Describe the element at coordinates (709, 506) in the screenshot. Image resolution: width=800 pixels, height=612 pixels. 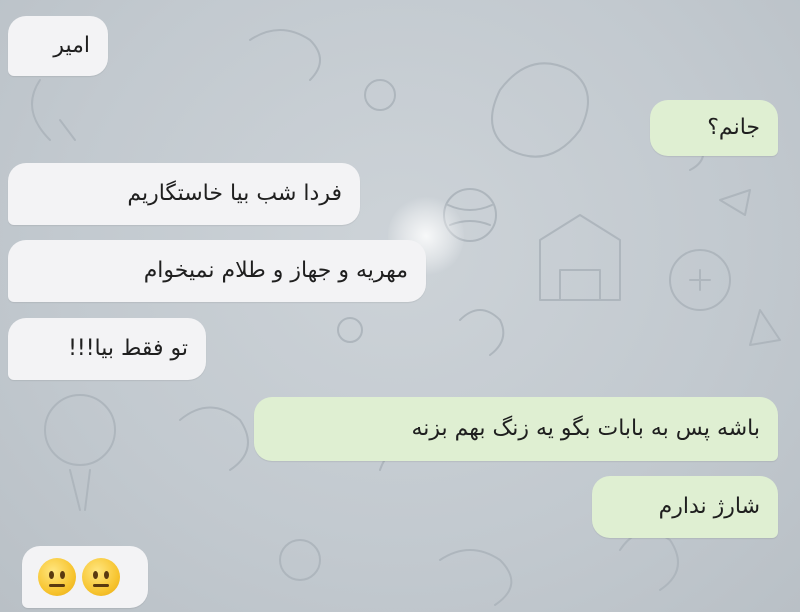
I see `message-text: شارژ ندارم` at that location.